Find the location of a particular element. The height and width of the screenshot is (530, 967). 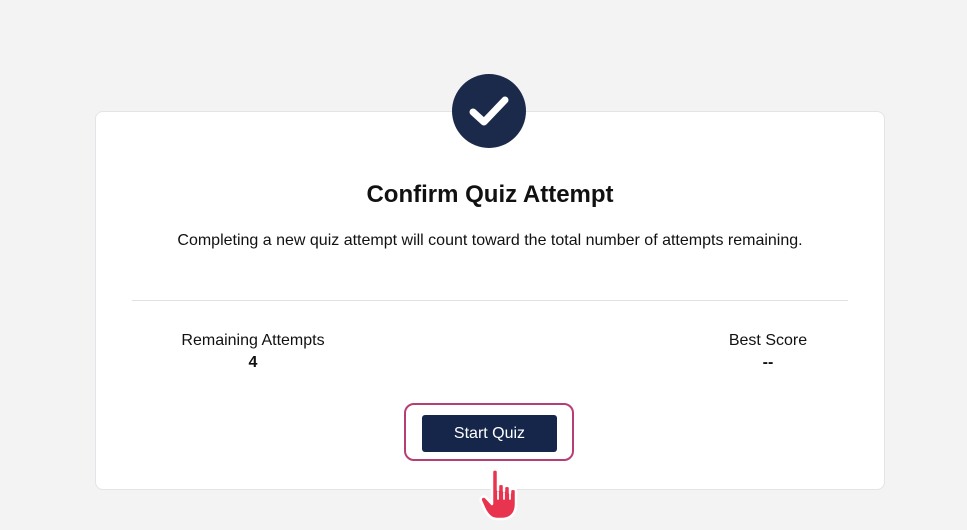

remaining-attempts-stat: Remaining Attempts 4 is located at coordinates (253, 352).